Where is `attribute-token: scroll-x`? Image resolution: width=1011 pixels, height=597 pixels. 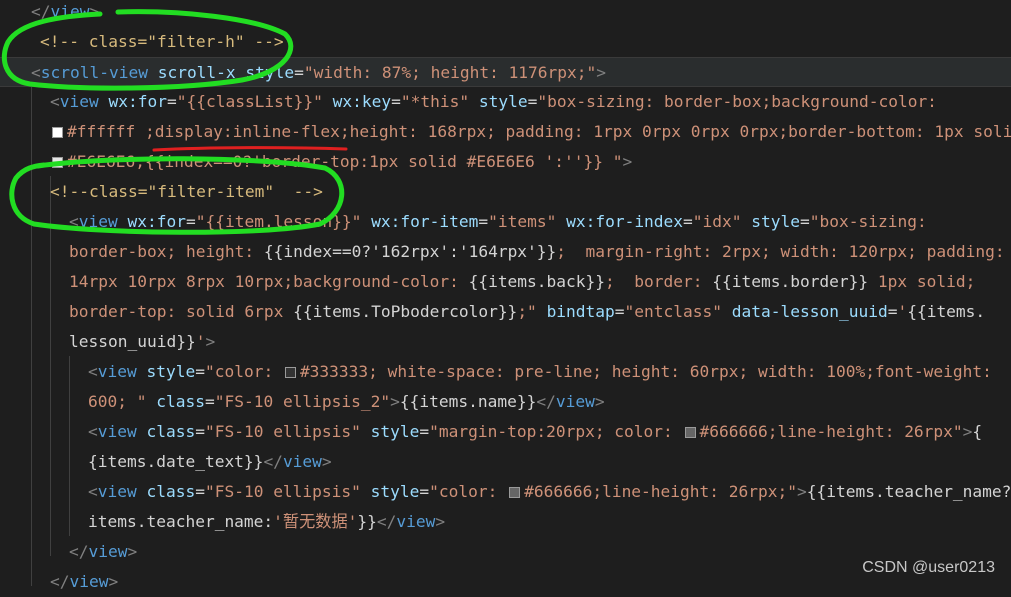 attribute-token: scroll-x is located at coordinates (196, 72).